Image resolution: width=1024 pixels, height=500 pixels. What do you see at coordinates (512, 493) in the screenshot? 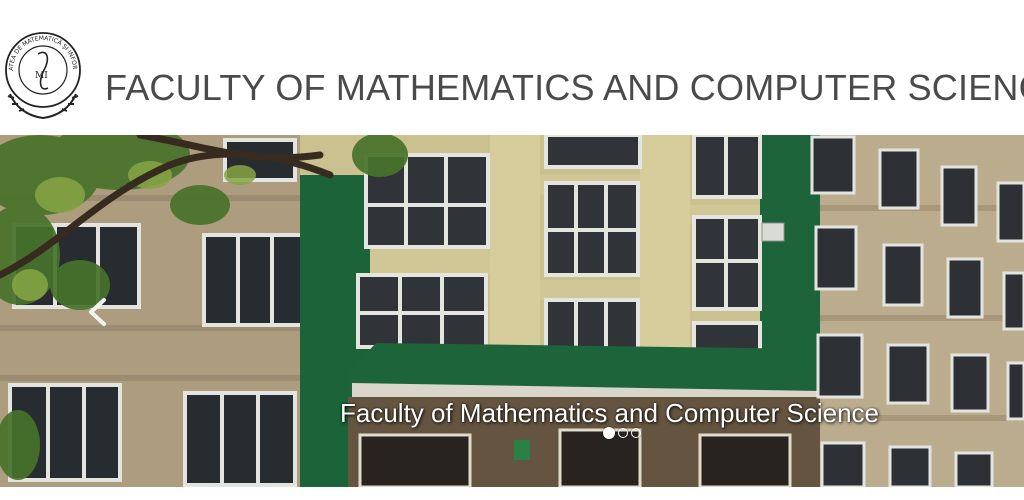
I see `page-bottom-strip` at bounding box center [512, 493].